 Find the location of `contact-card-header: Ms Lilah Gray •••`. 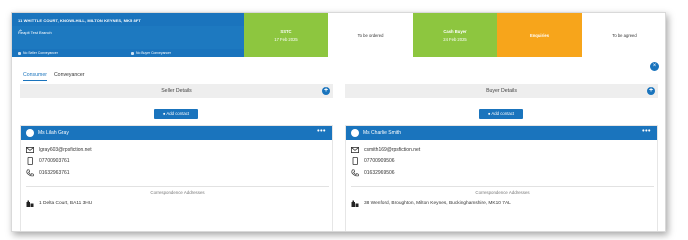

contact-card-header: Ms Lilah Gray ••• is located at coordinates (176, 133).